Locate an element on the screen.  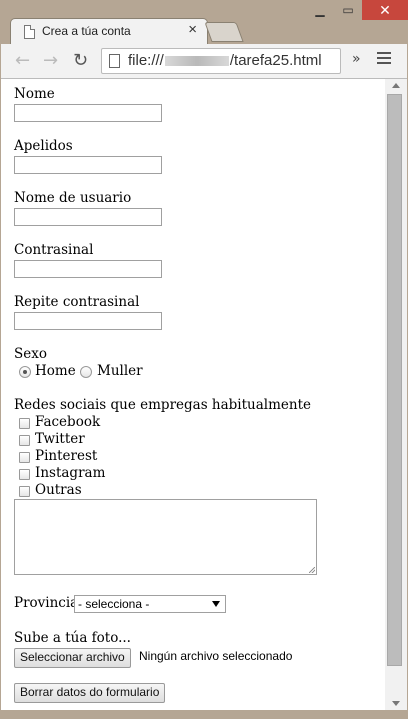
reload-icon: ↻ is located at coordinates (80, 60).